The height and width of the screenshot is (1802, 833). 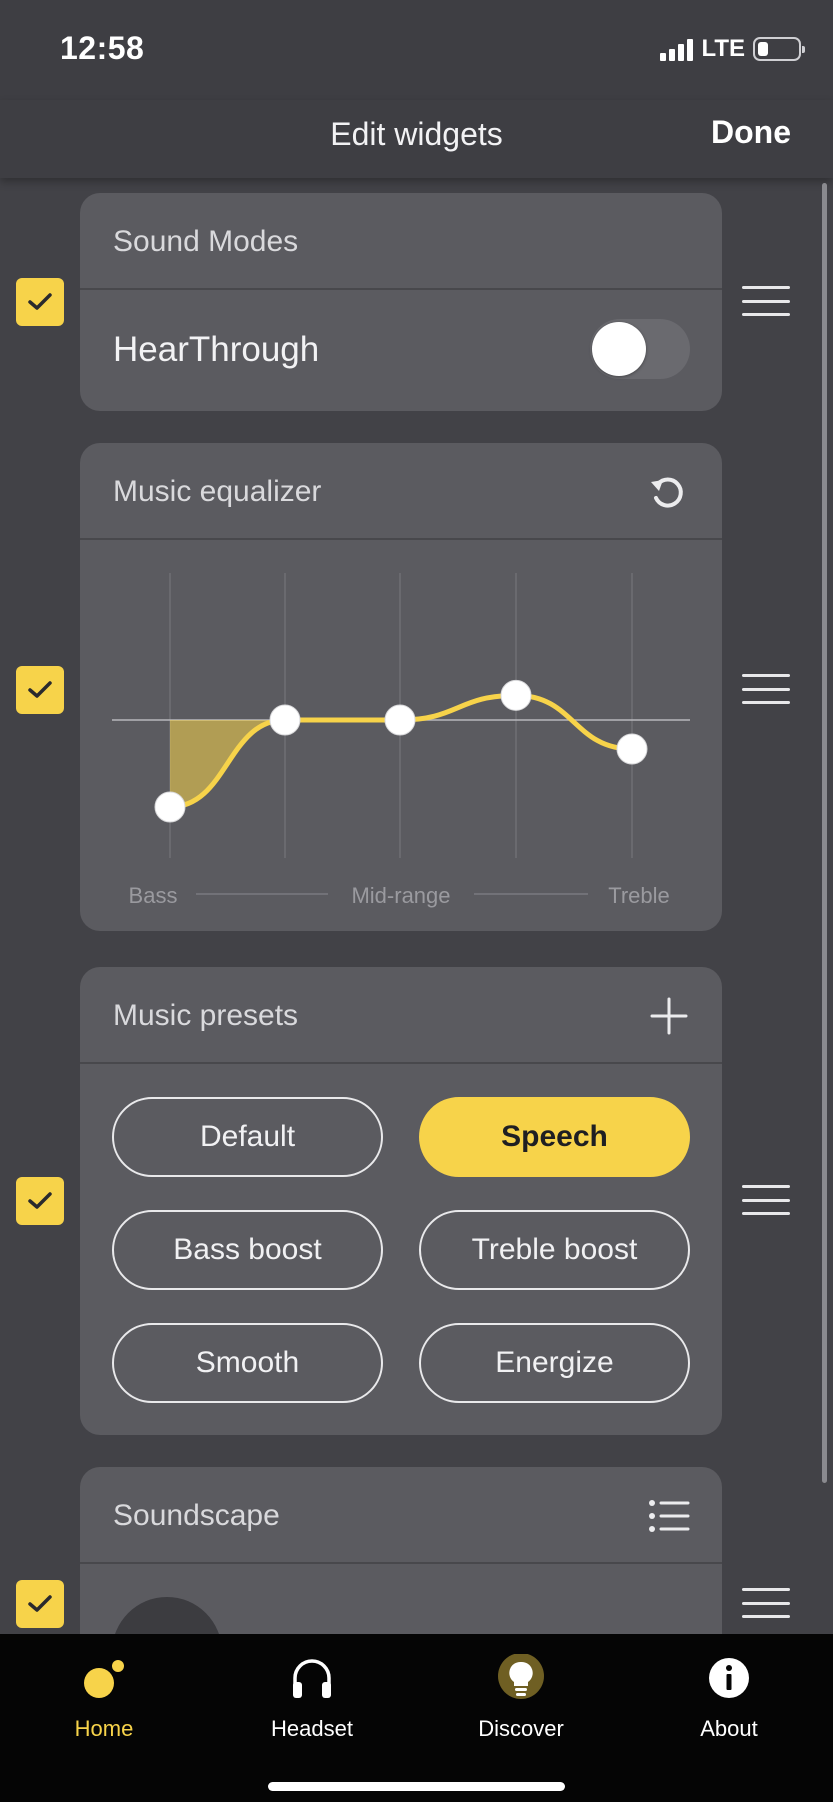 I want to click on tab-about: About, so click(x=729, y=1704).